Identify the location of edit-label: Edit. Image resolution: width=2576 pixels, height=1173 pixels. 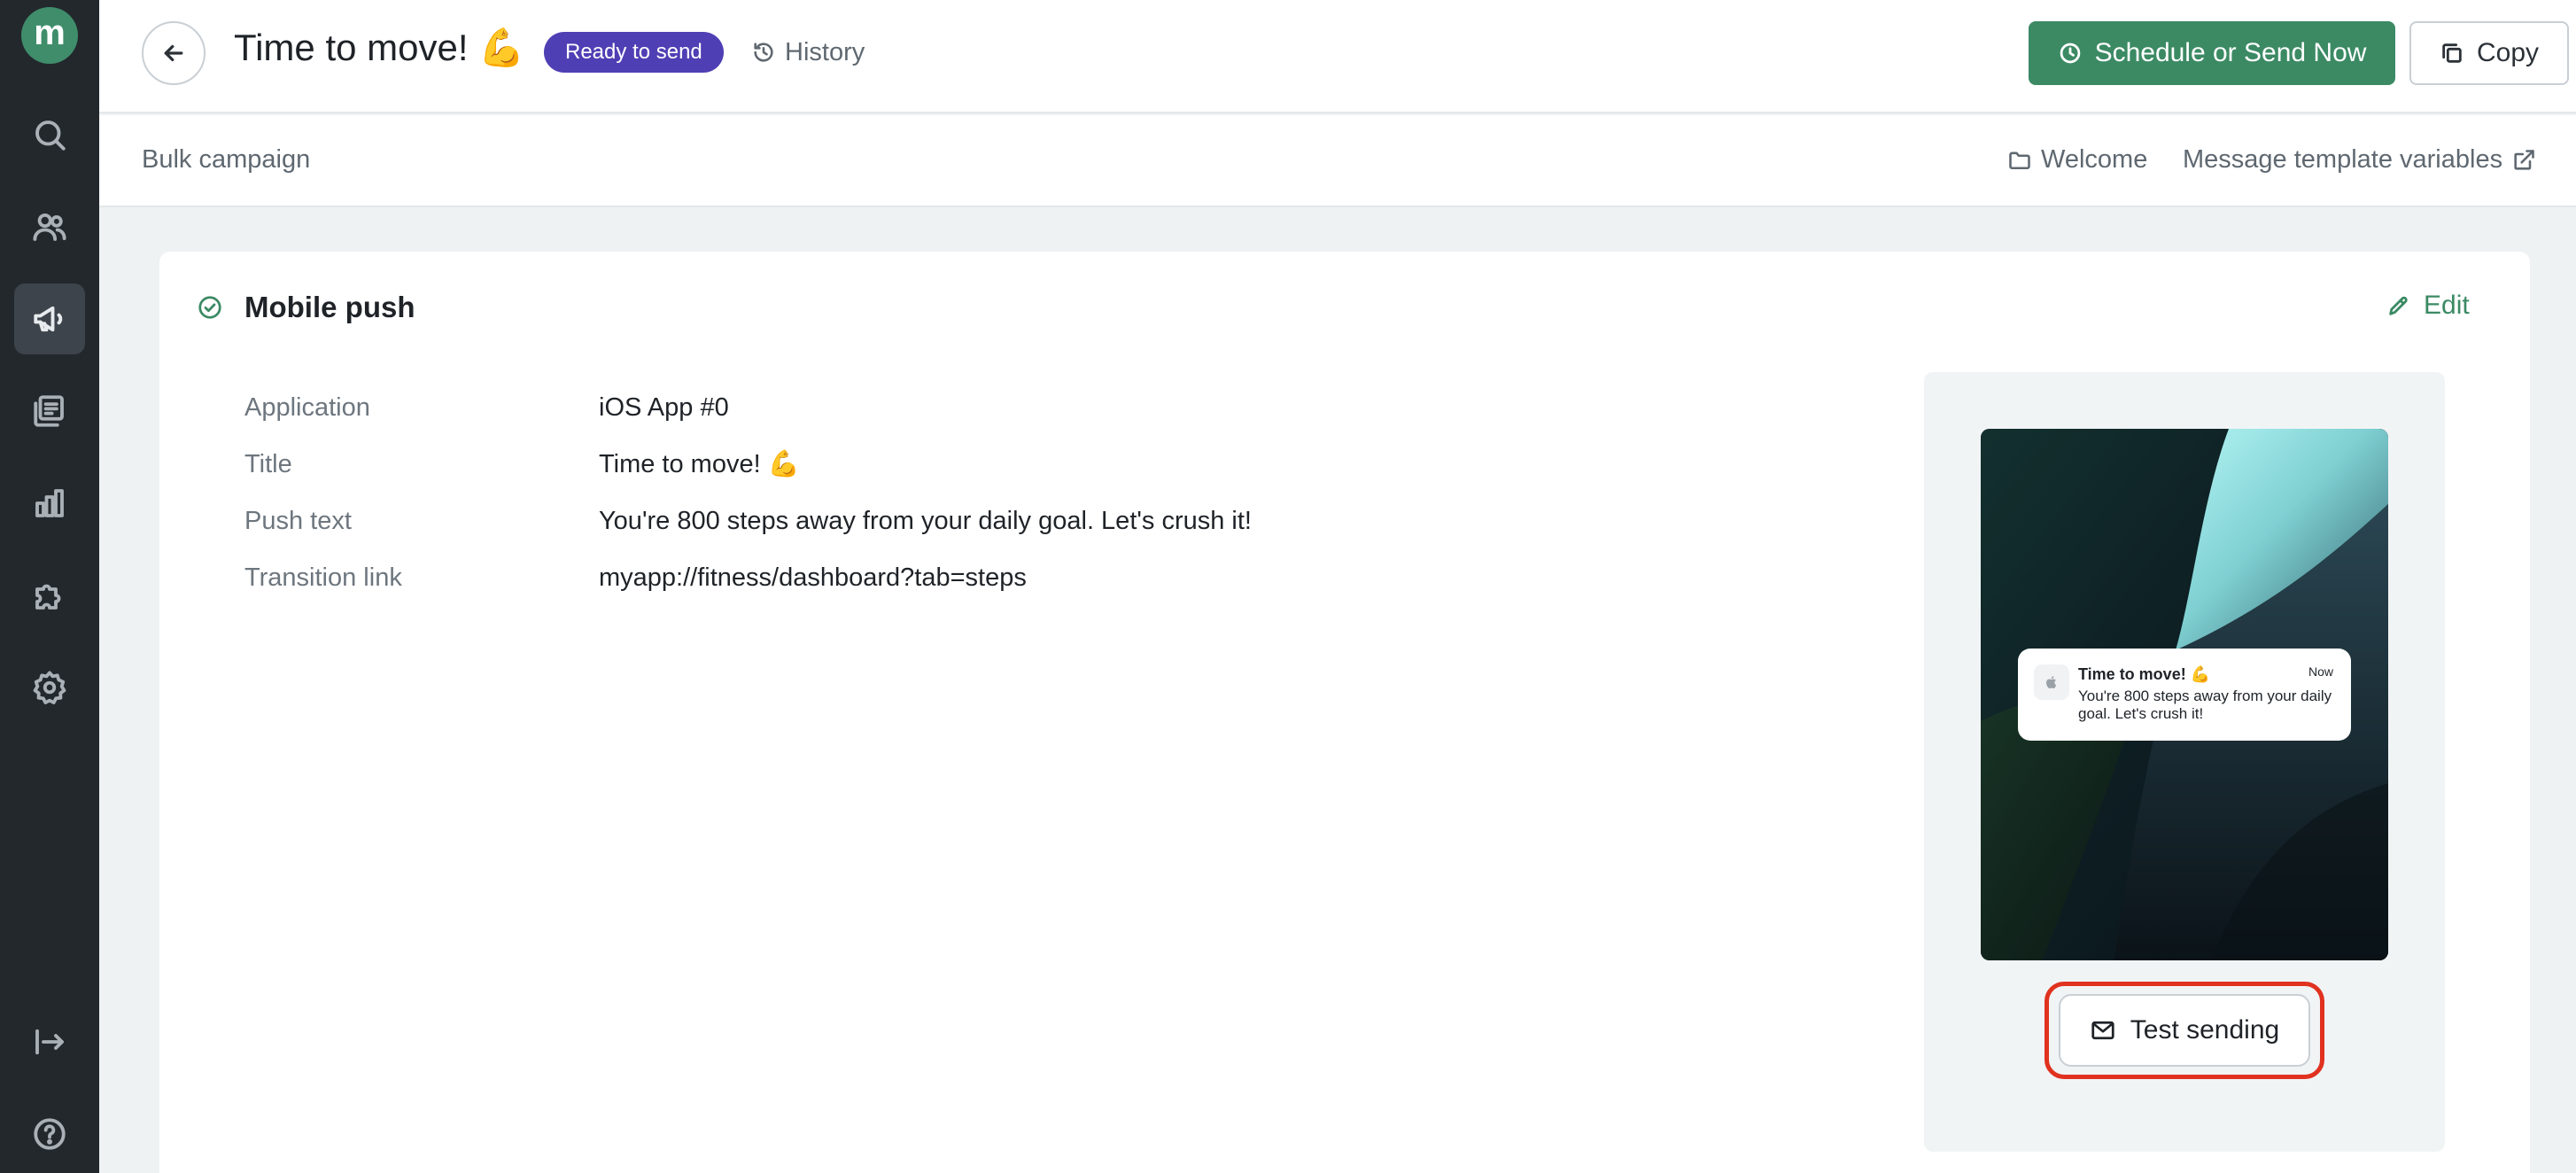
(2447, 305).